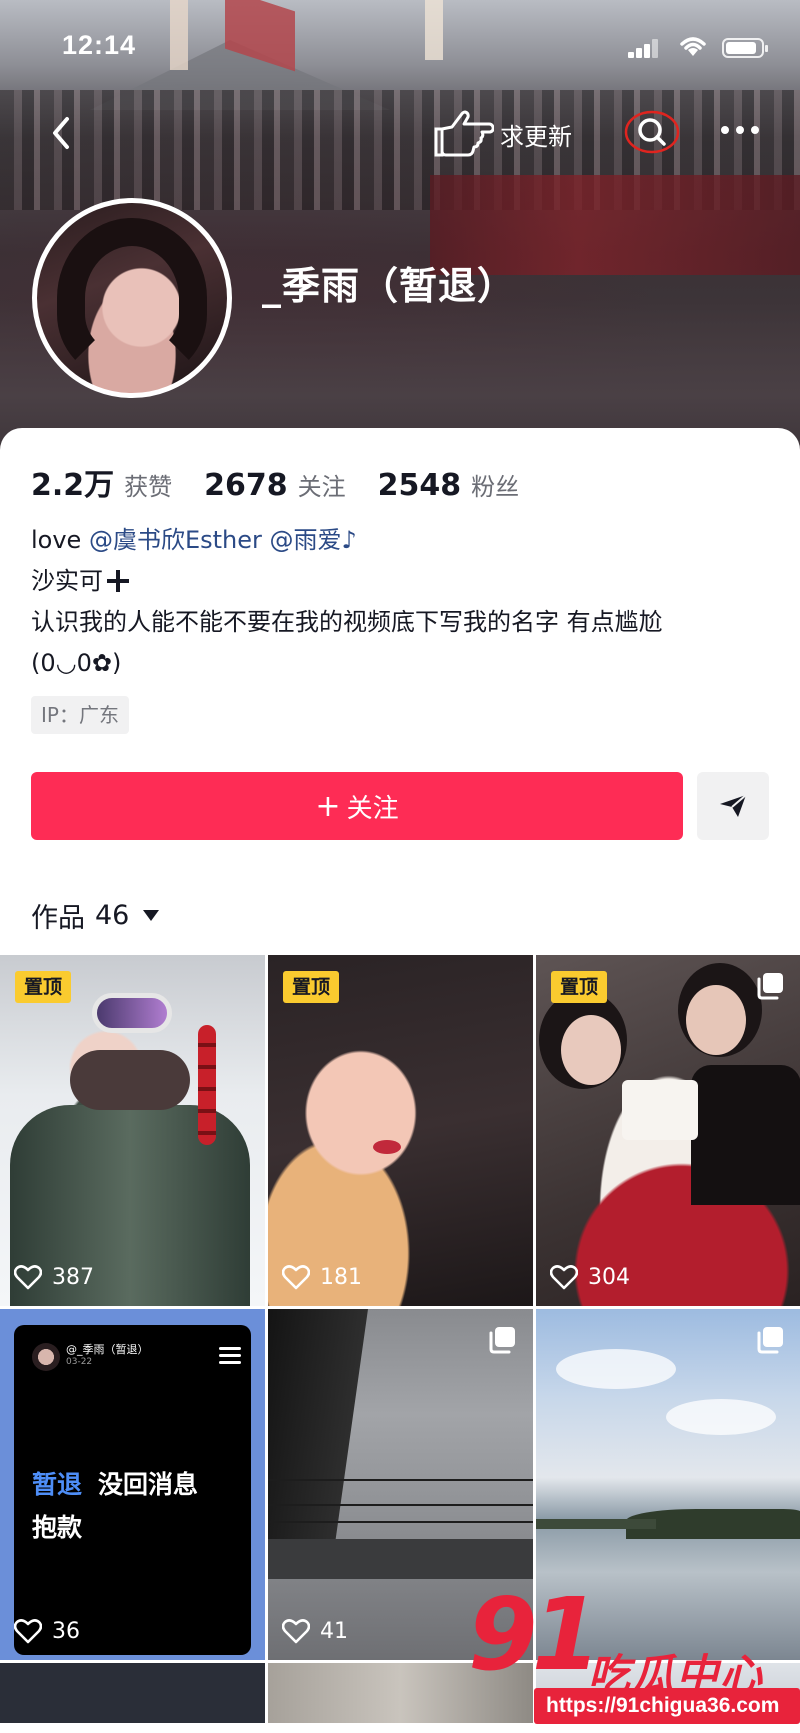 The height and width of the screenshot is (1733, 800). Describe the element at coordinates (341, 1277) in the screenshot. I see `like-count: 181` at that location.